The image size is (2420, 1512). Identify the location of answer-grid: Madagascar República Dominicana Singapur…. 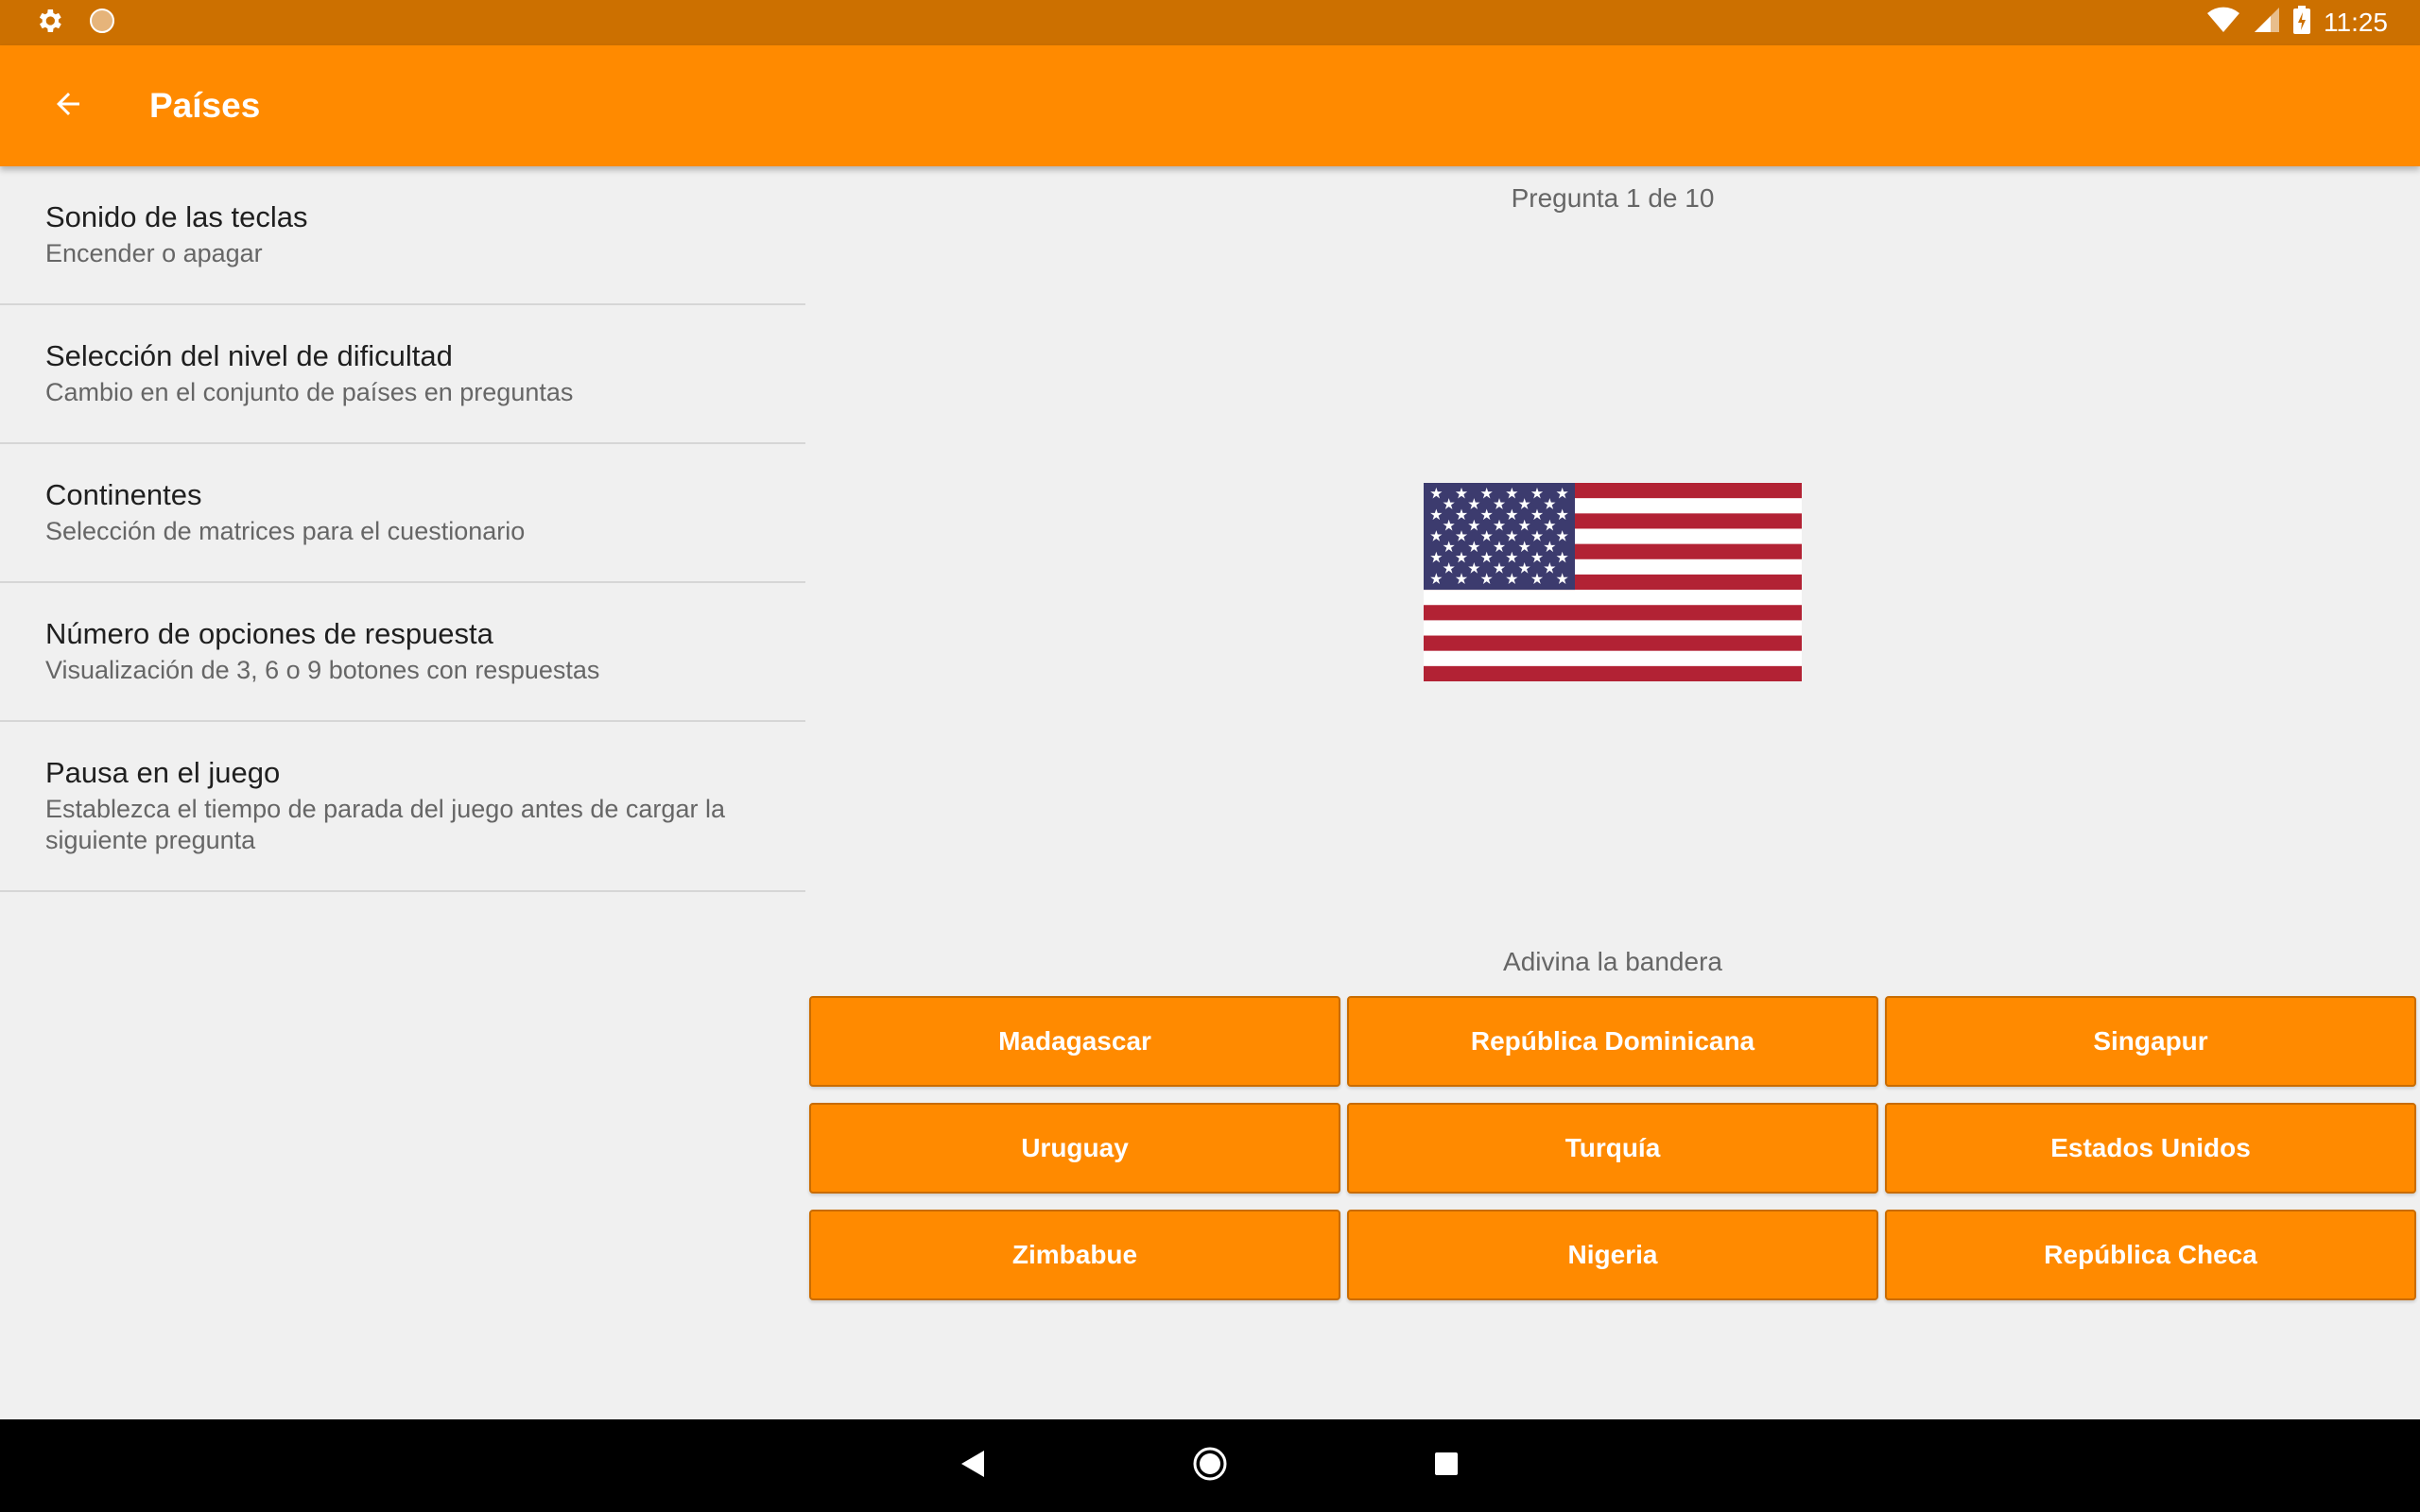
(1612, 1148).